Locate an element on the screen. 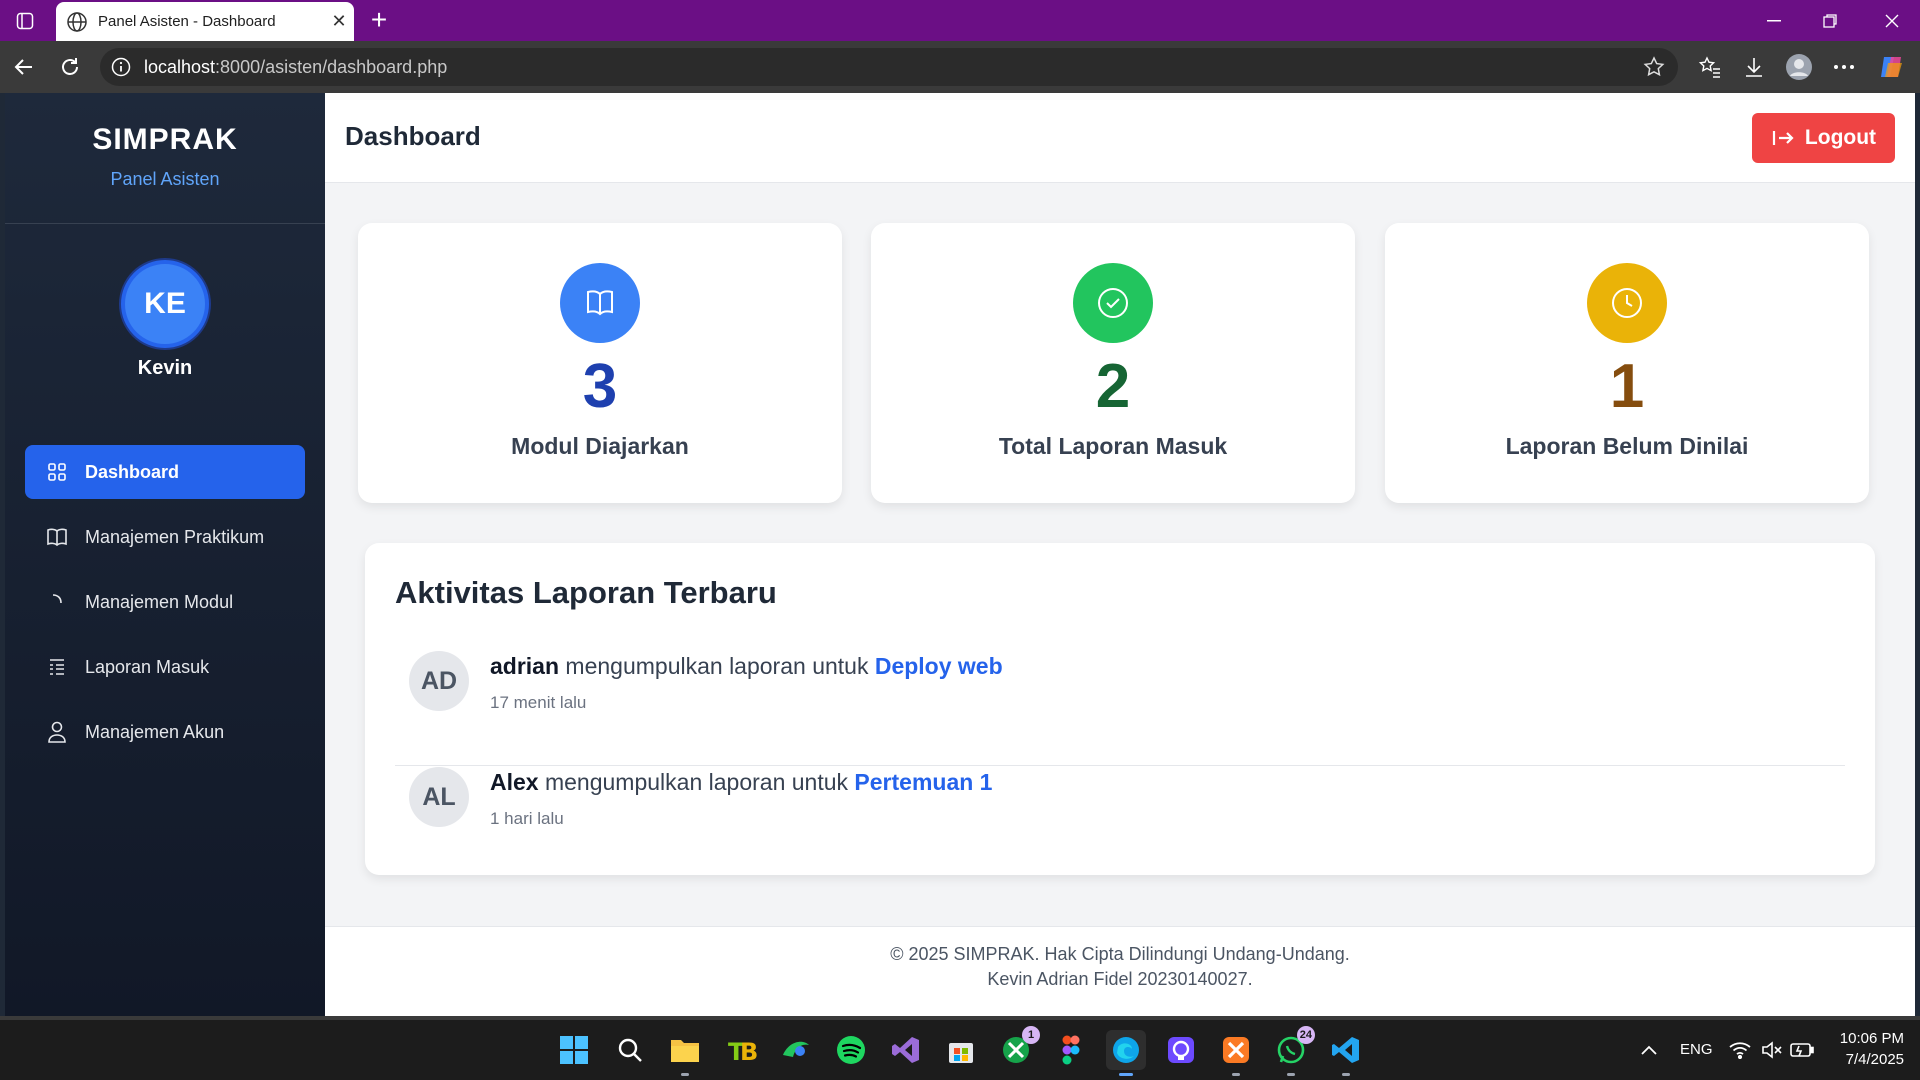 This screenshot has height=1080, width=1920. browser-toolbar: localhost:8000/asisten/dashboard.php is located at coordinates (960, 67).